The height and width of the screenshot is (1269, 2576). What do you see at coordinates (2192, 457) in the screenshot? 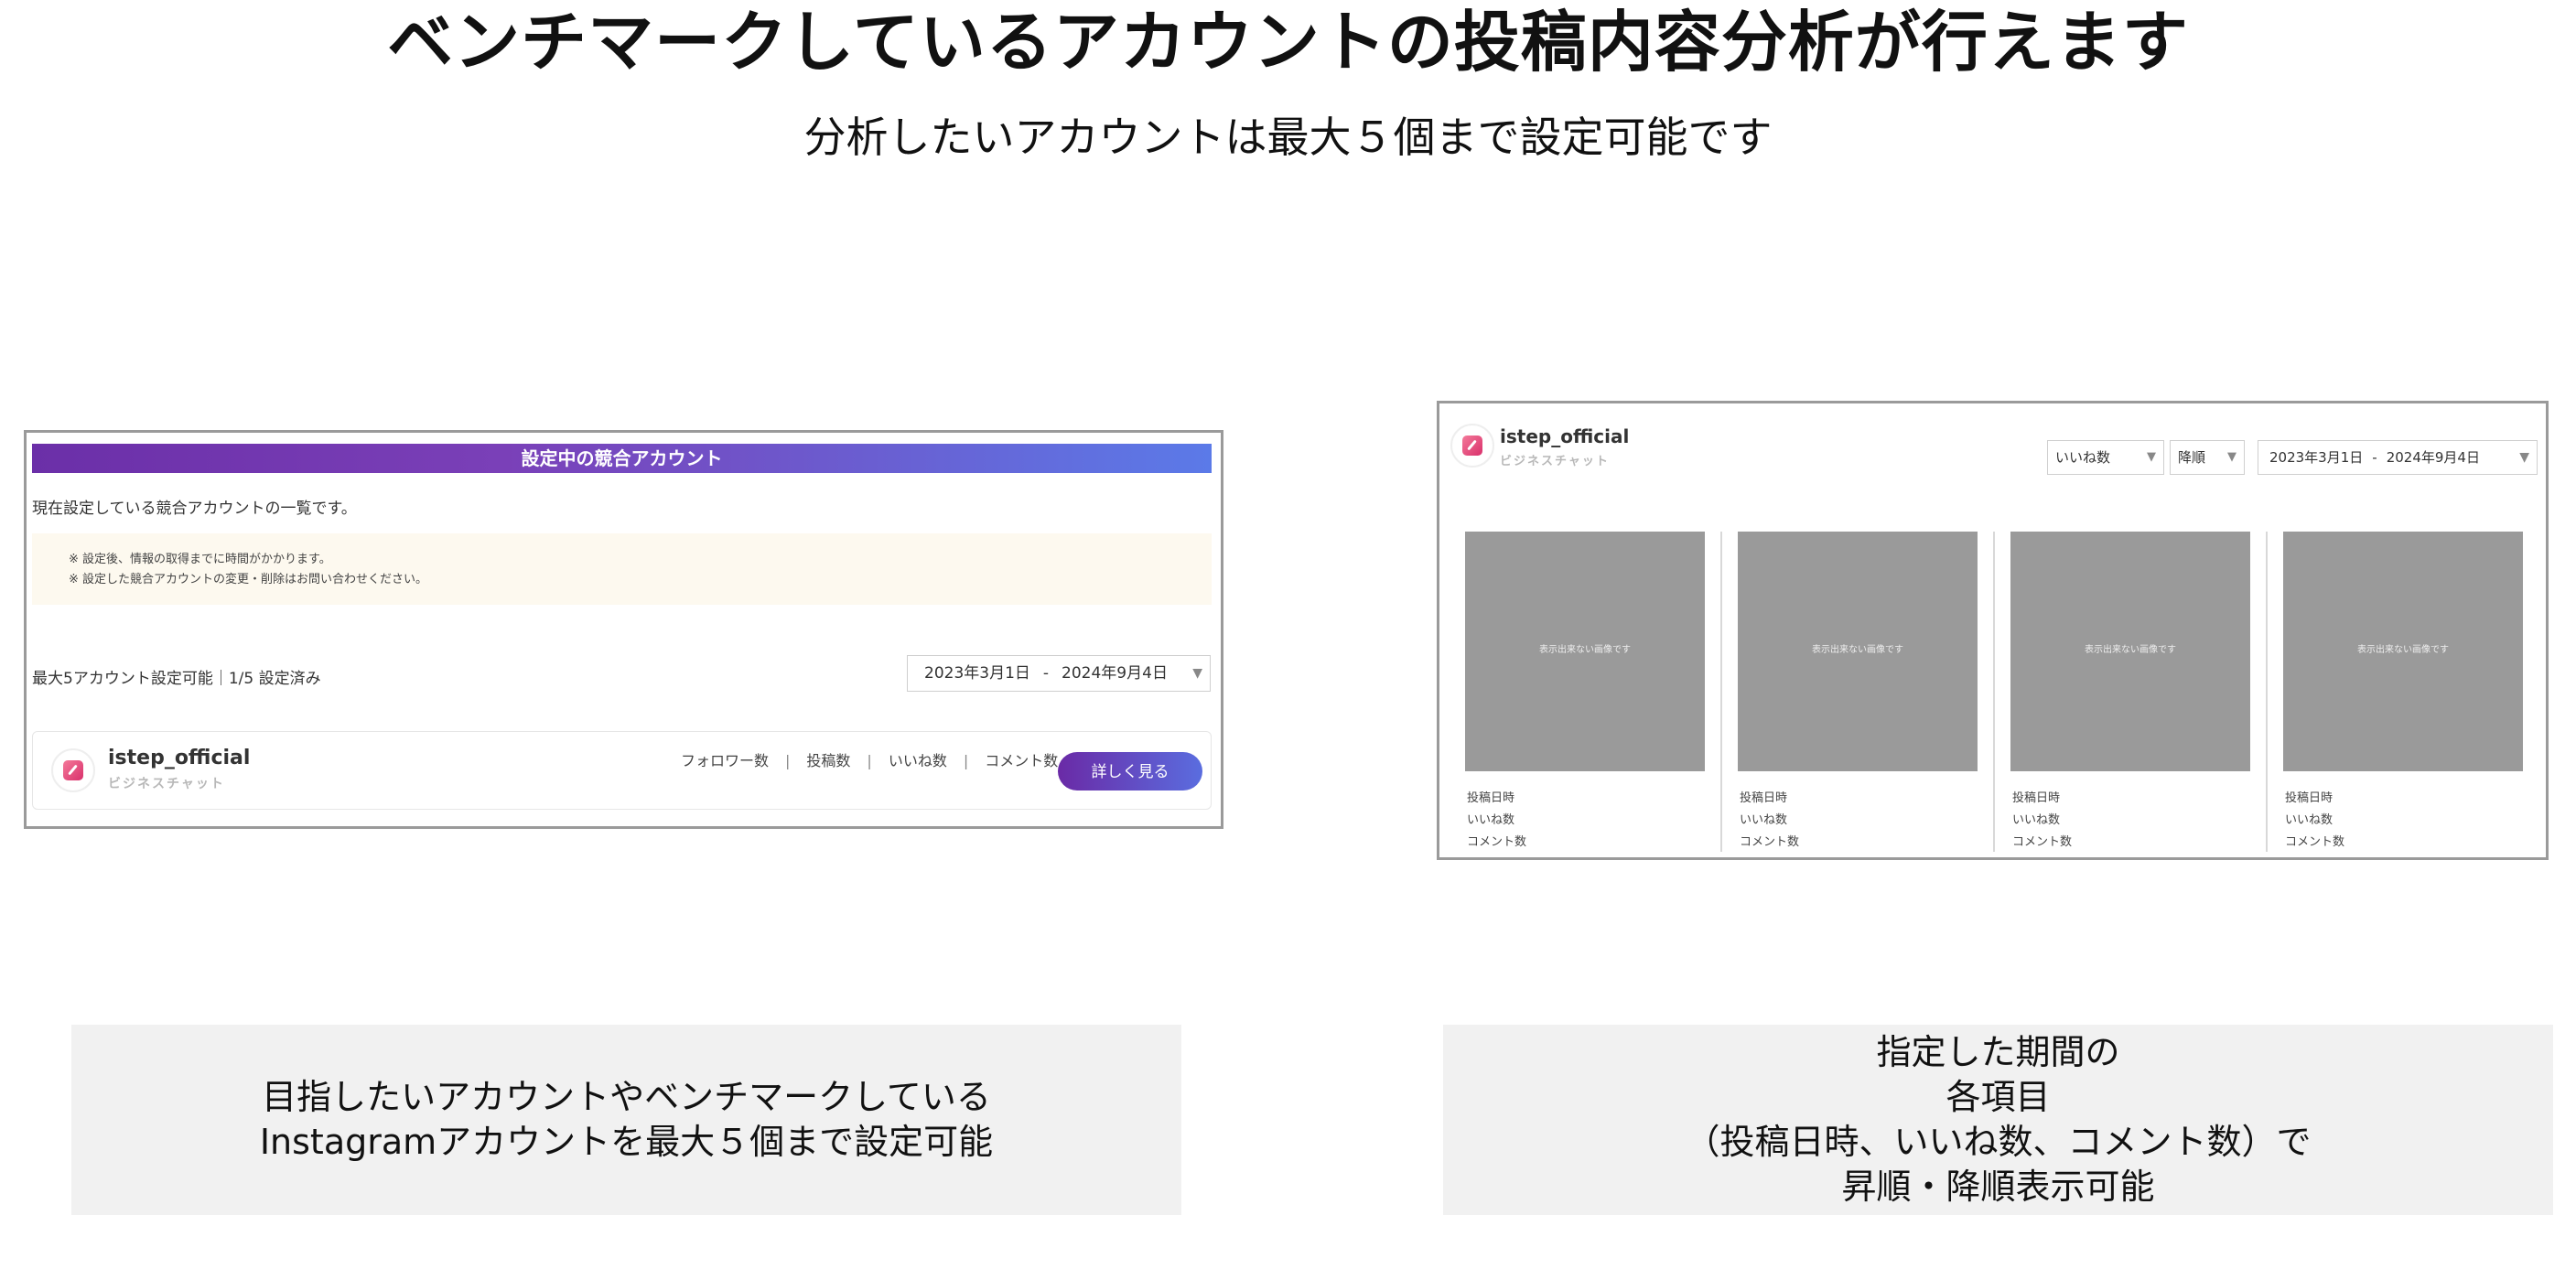
I see `sort-order-value: 降順` at bounding box center [2192, 457].